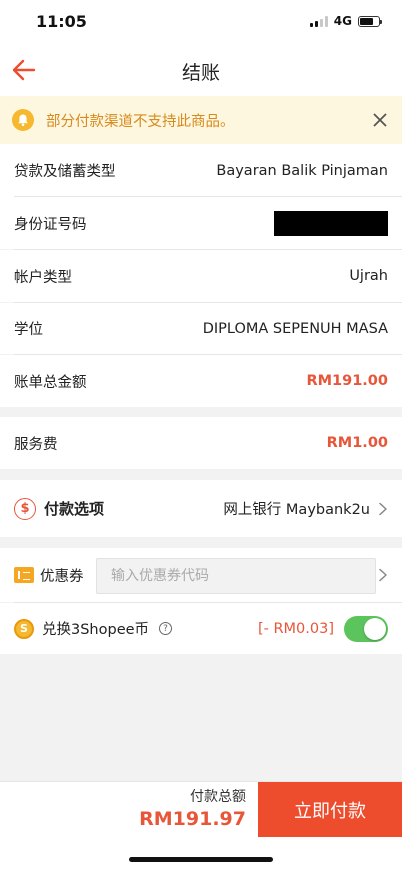  Describe the element at coordinates (25, 508) in the screenshot. I see `dollar-circle-icon: $` at that location.